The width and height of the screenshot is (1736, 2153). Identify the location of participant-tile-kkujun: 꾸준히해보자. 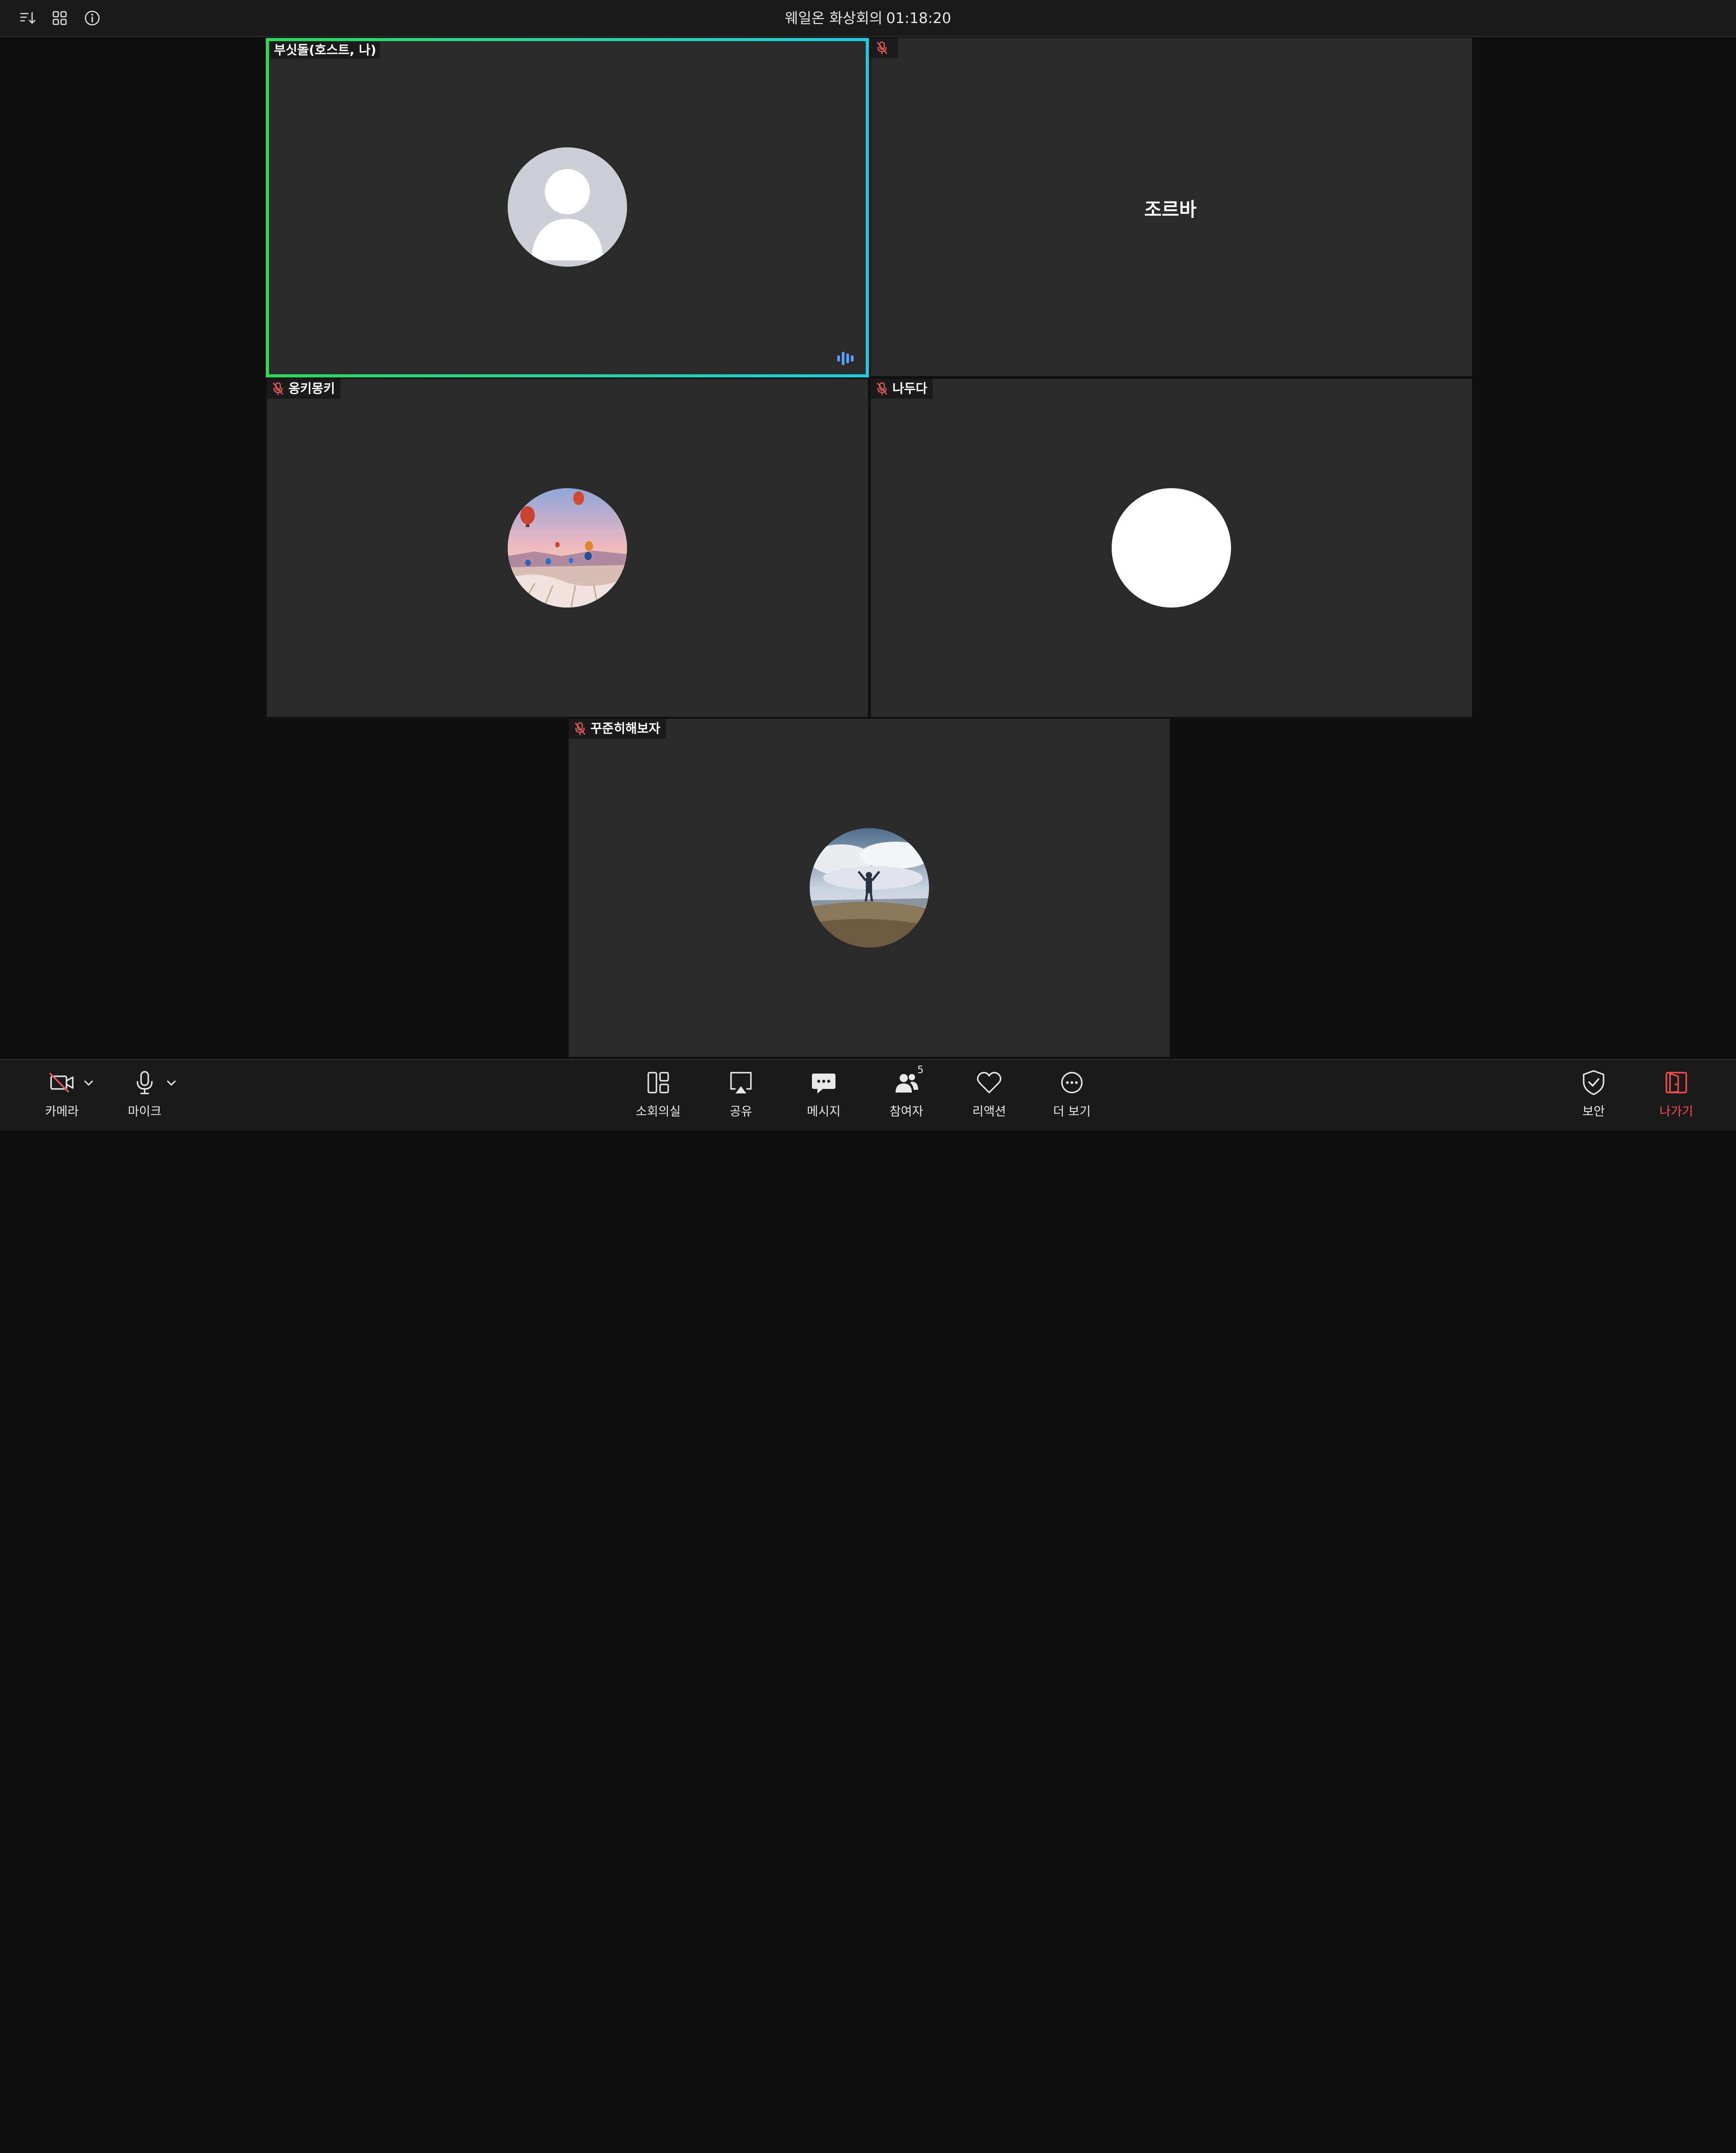
(870, 888).